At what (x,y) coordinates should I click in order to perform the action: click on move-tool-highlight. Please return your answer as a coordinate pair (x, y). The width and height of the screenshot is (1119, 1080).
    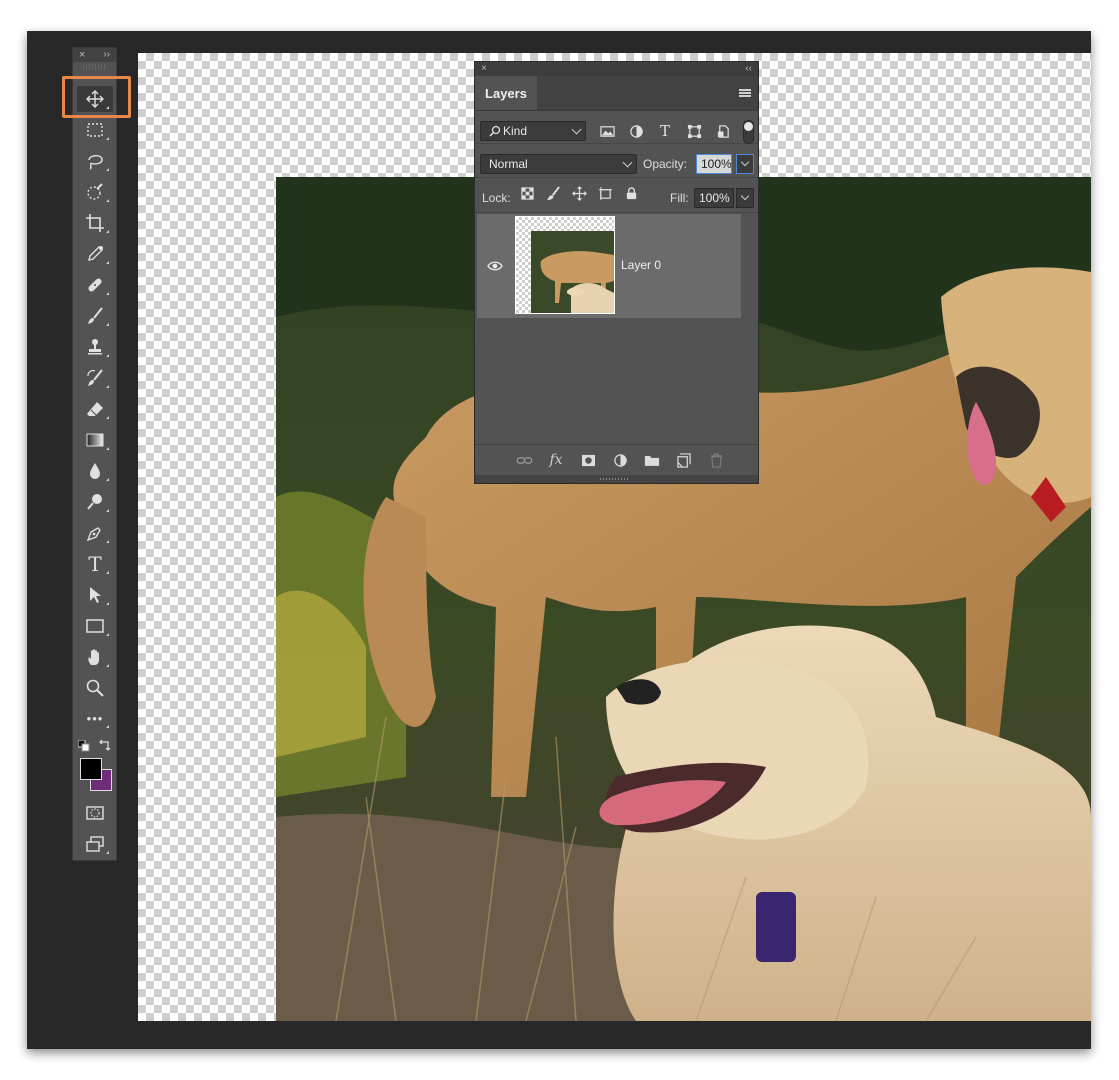
    Looking at the image, I should click on (96, 97).